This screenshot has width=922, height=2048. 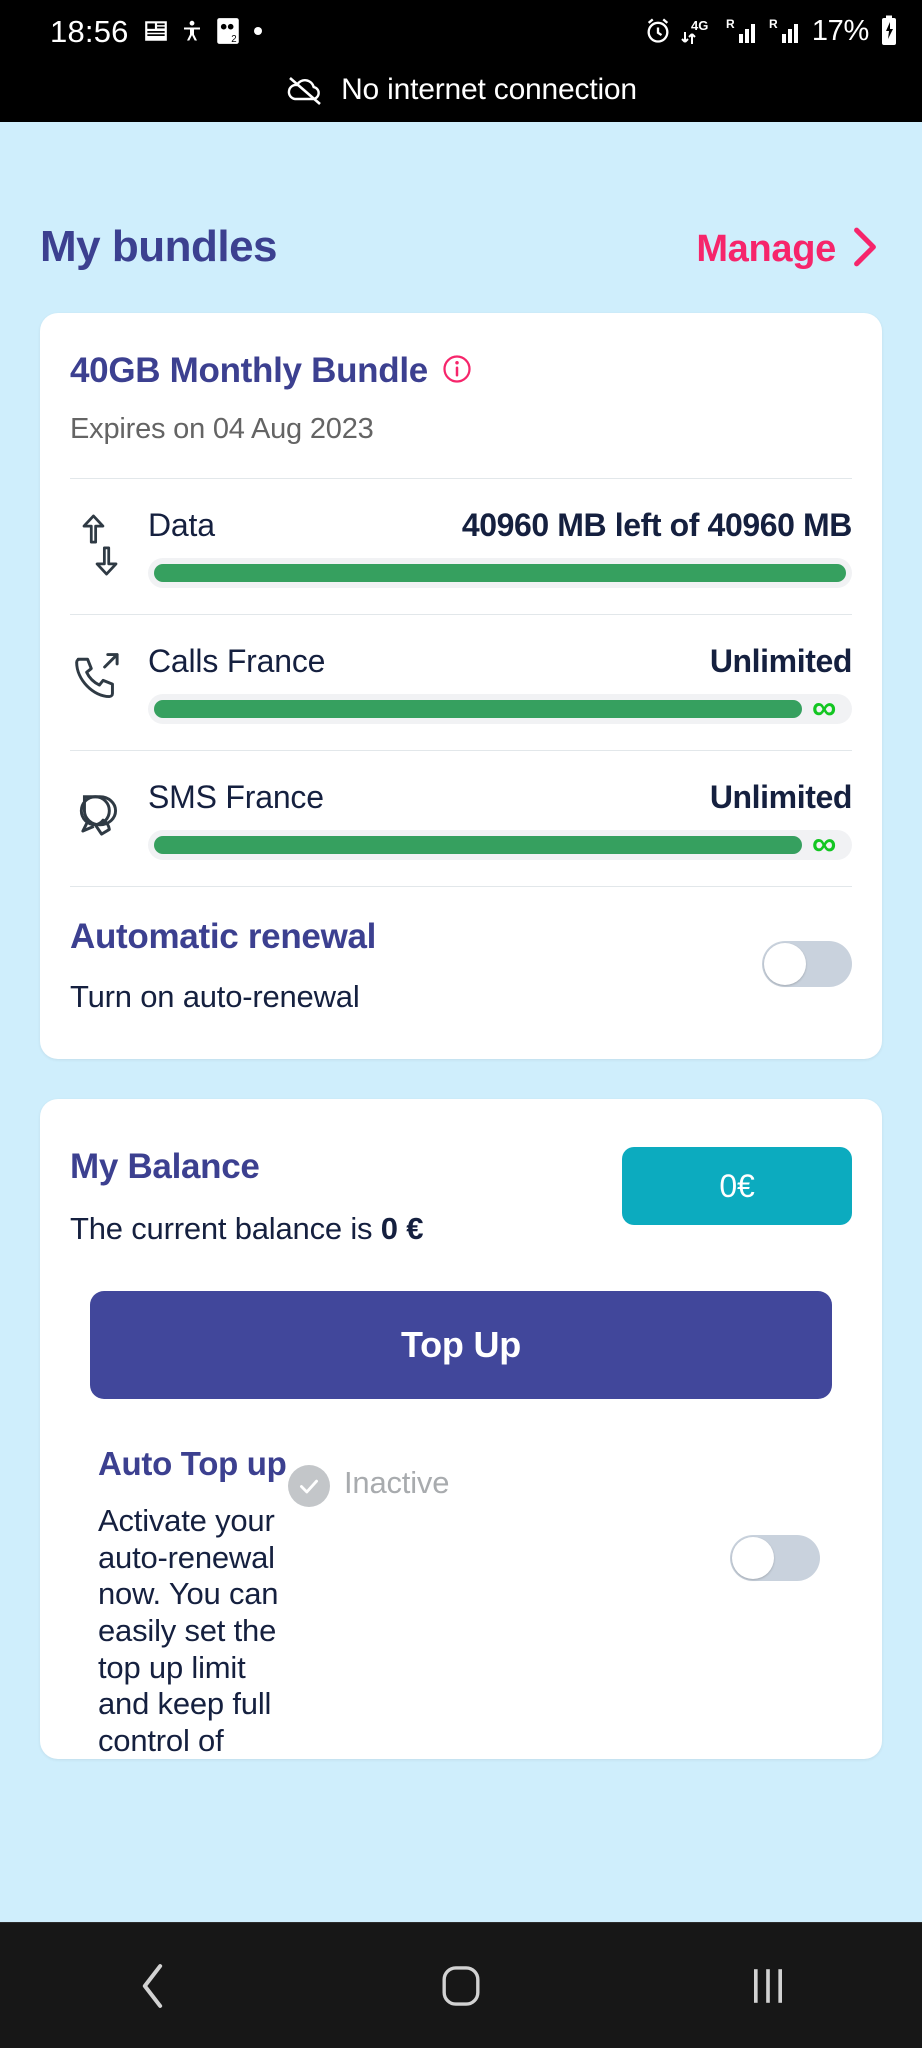 I want to click on status-clock: 18:56, so click(x=89, y=31).